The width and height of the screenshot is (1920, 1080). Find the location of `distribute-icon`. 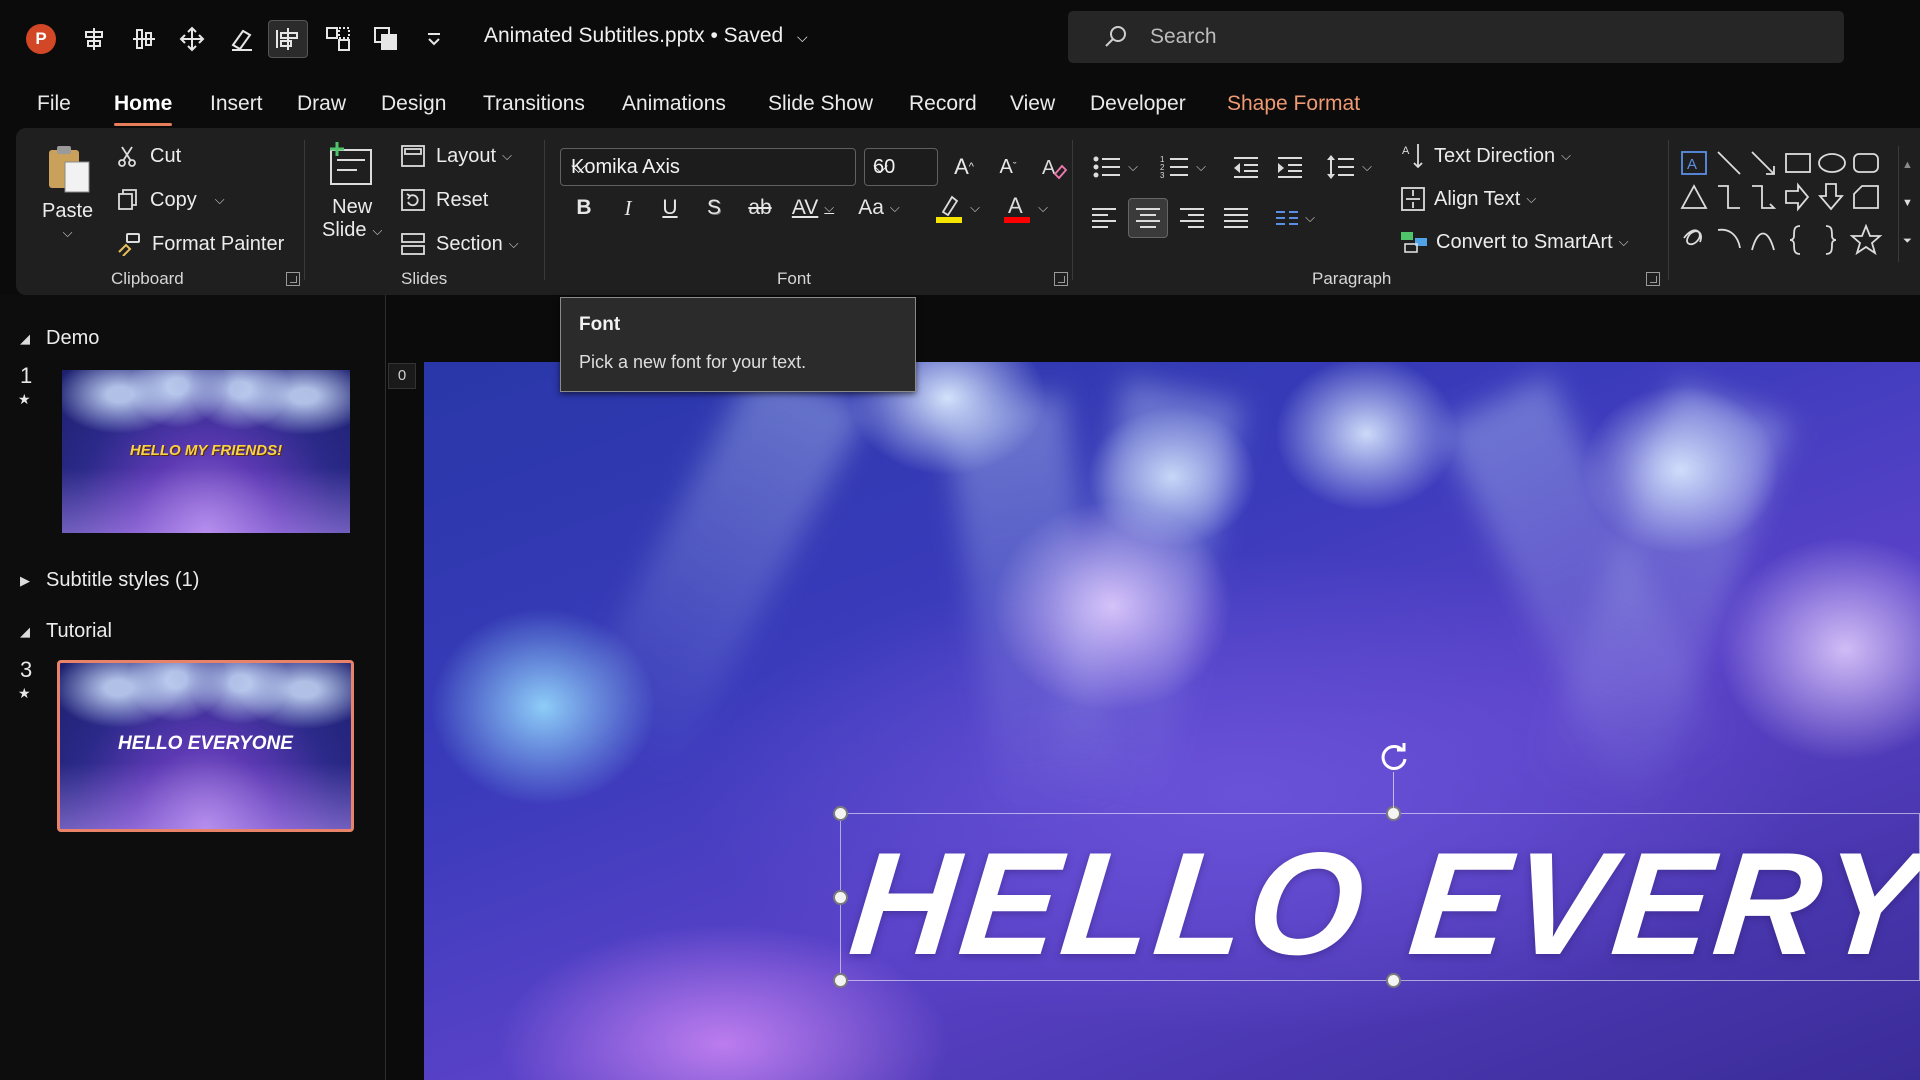

distribute-icon is located at coordinates (144, 39).